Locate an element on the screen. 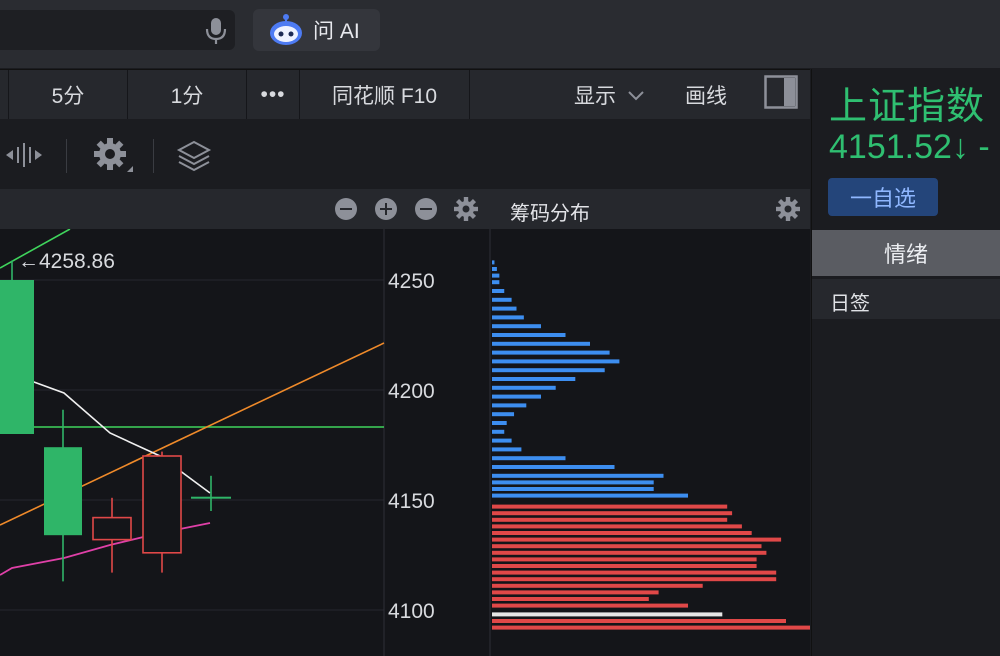 This screenshot has height=656, width=1000. layers-icon is located at coordinates (194, 156).